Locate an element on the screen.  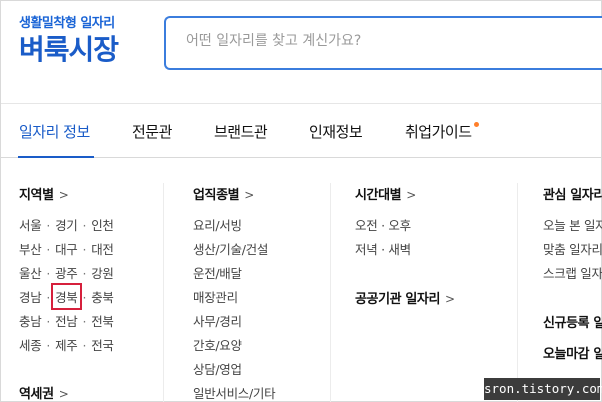
search-input is located at coordinates (386, 41).